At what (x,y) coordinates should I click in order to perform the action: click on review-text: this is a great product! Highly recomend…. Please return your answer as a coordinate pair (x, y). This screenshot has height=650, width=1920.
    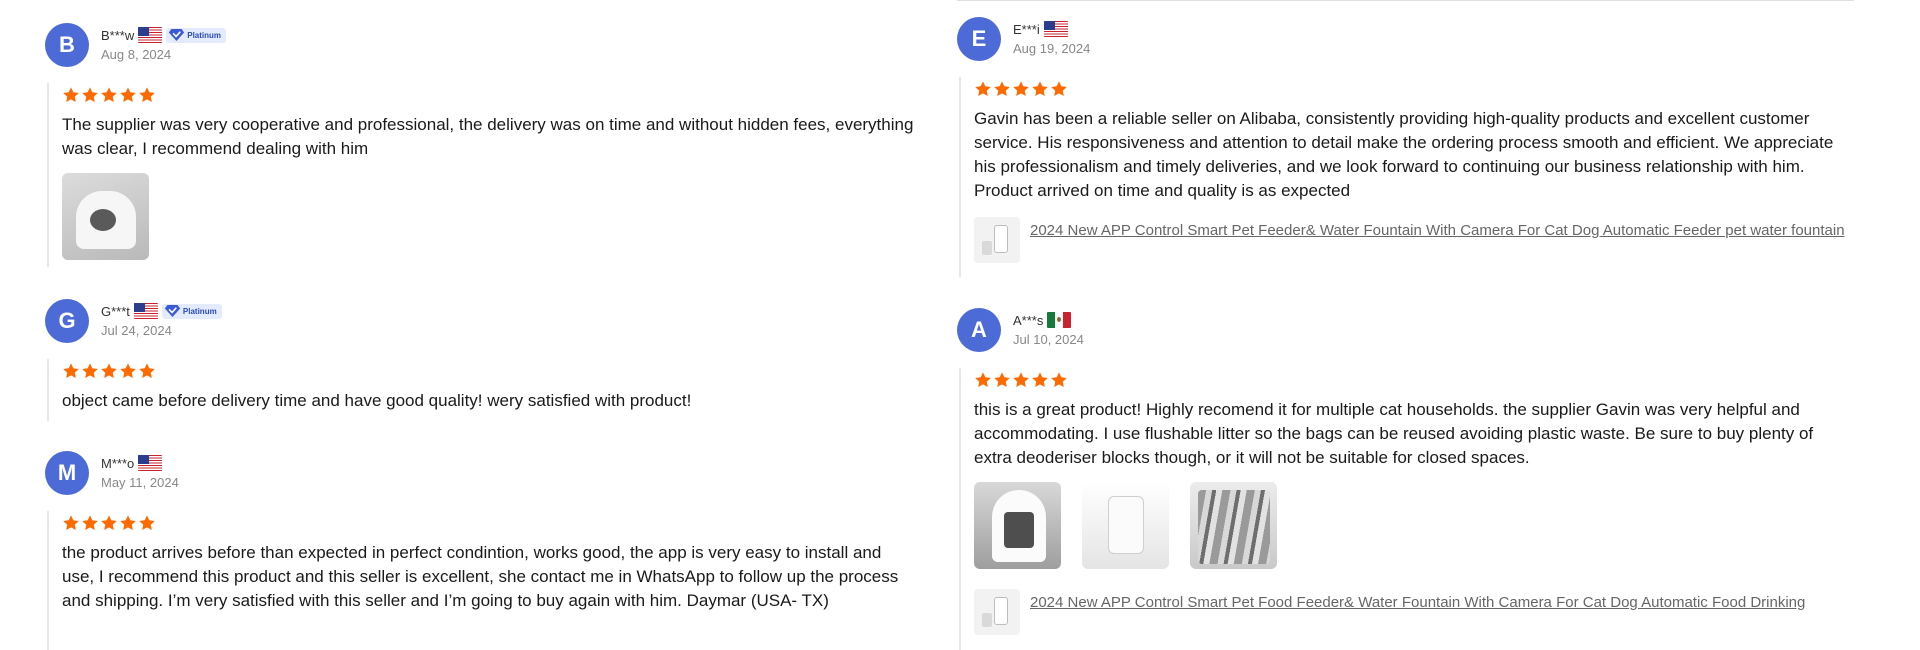
    Looking at the image, I should click on (1394, 433).